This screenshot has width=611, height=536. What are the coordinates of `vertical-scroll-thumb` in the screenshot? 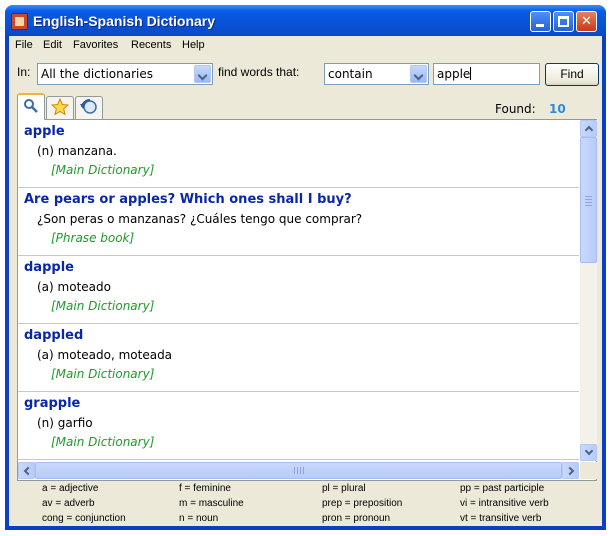 It's located at (588, 200).